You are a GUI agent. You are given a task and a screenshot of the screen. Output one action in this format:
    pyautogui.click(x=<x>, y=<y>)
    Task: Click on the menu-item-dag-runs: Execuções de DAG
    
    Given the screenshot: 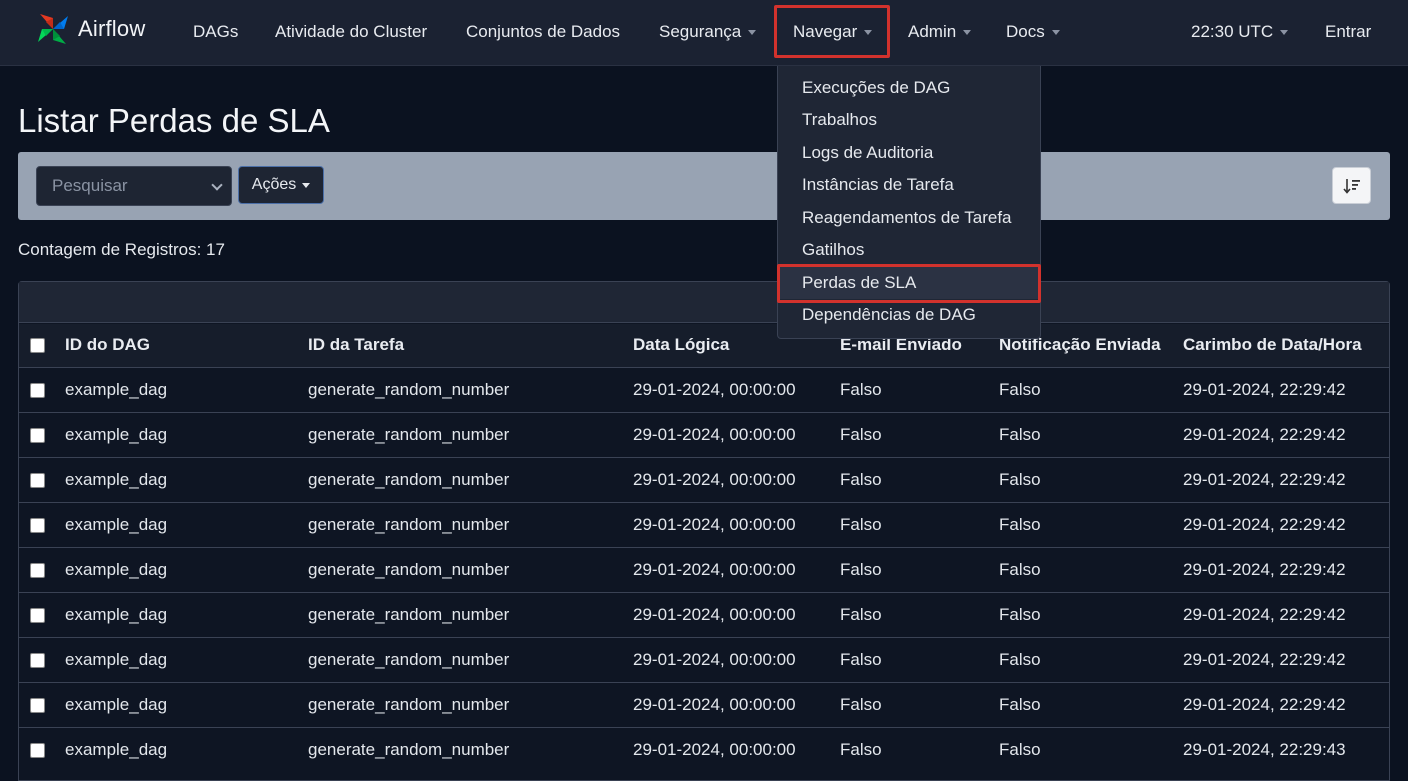 What is the action you would take?
    pyautogui.click(x=909, y=88)
    